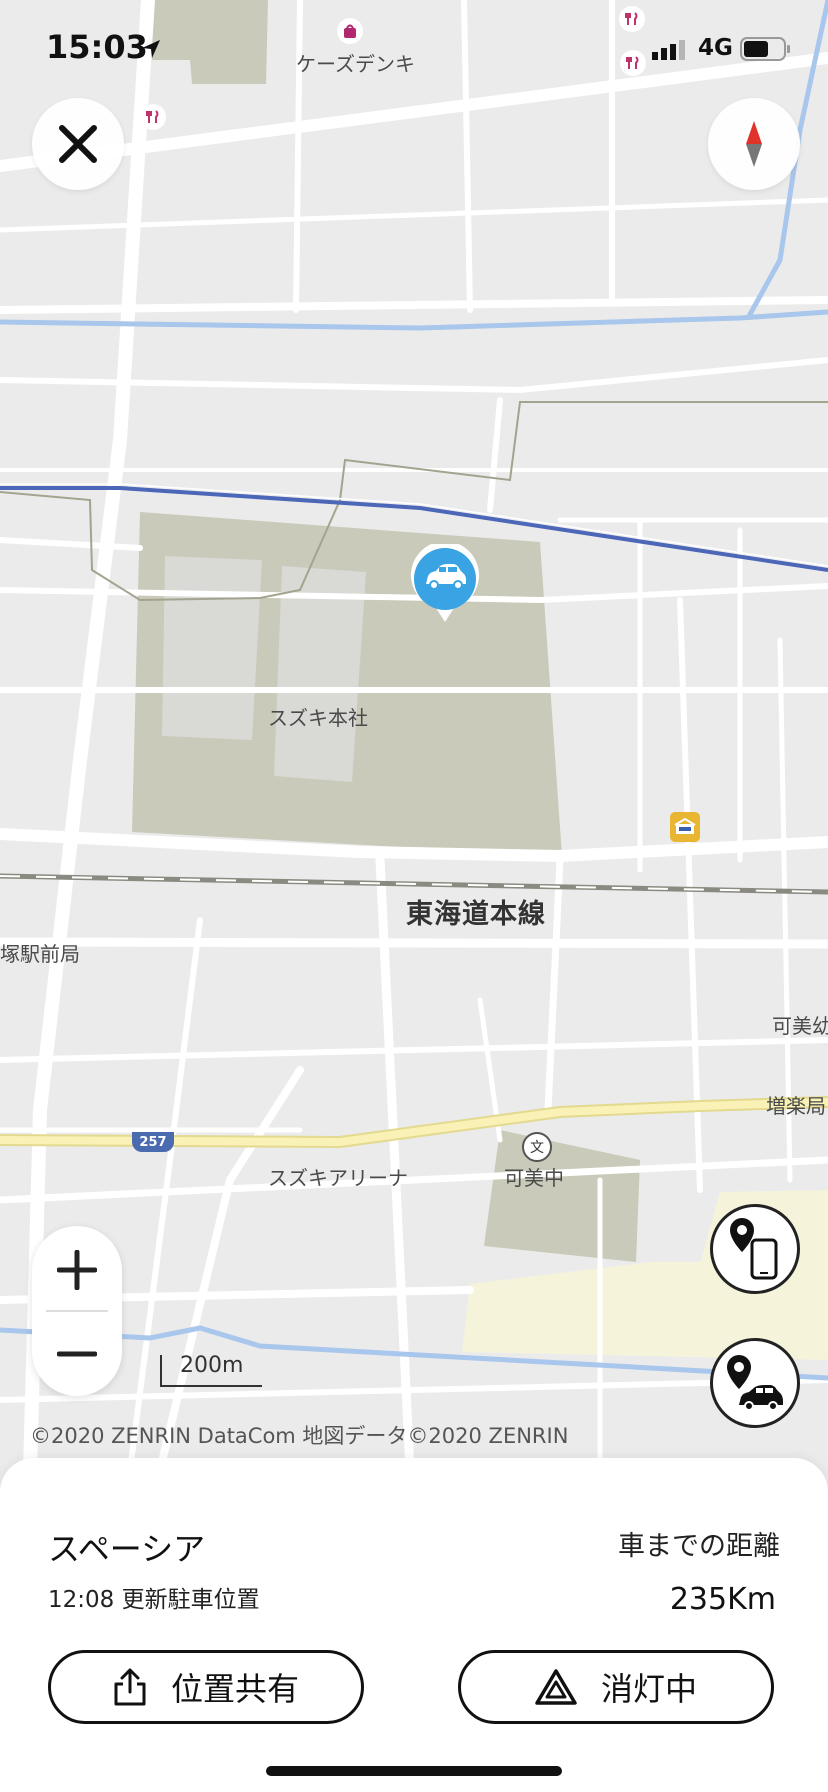  I want to click on status-bar: 15:03 4G, so click(414, 50).